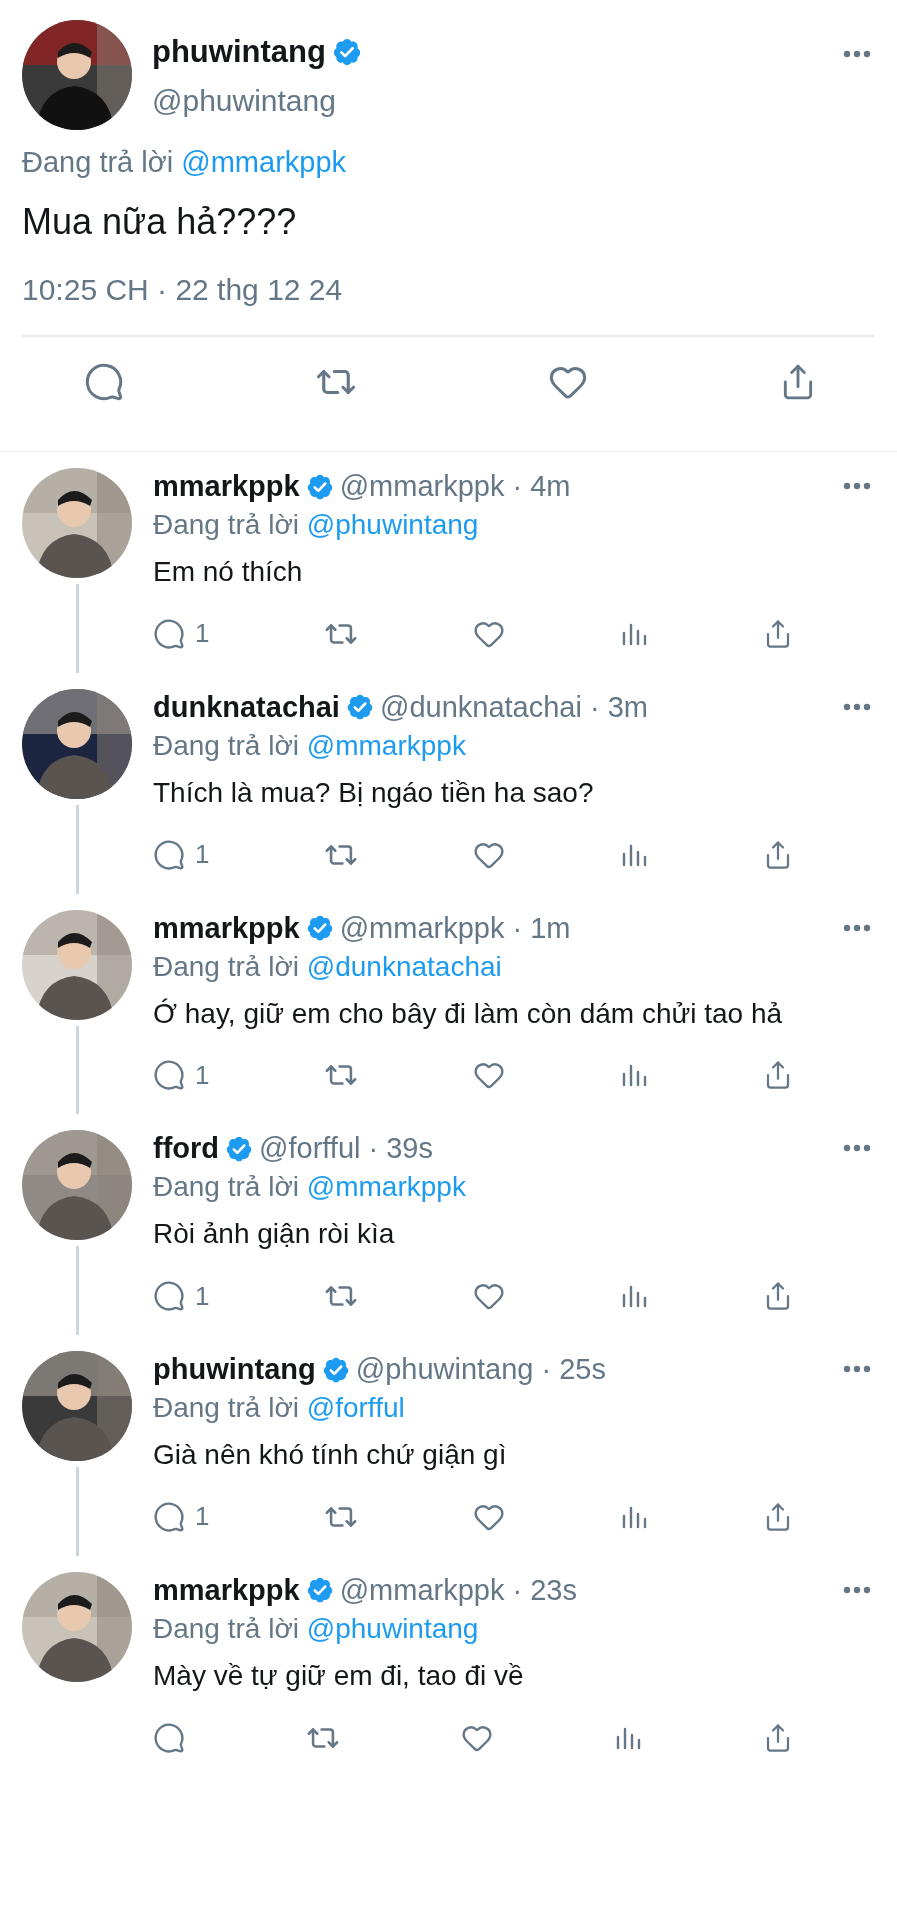 Image resolution: width=897 pixels, height=1920 pixels. What do you see at coordinates (374, 792) in the screenshot?
I see `reply-text: Thích là mua? Bị ngáo tiền ha sao?` at bounding box center [374, 792].